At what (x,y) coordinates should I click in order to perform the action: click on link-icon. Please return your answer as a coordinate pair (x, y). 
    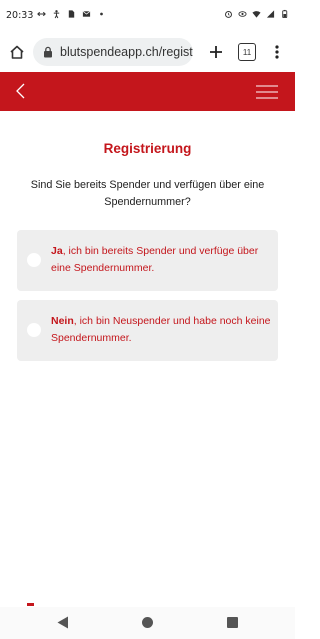
    Looking at the image, I should click on (41, 14).